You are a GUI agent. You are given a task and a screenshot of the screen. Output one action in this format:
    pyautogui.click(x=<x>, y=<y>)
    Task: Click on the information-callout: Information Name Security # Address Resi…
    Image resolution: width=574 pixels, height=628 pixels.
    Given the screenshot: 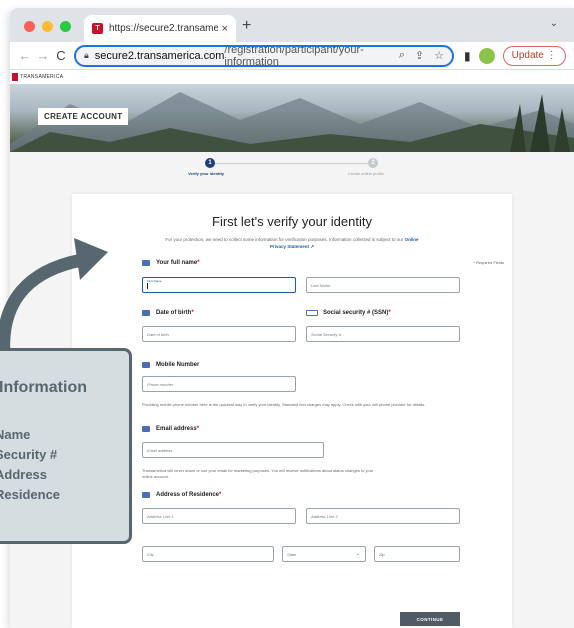 What is the action you would take?
    pyautogui.click(x=66, y=446)
    